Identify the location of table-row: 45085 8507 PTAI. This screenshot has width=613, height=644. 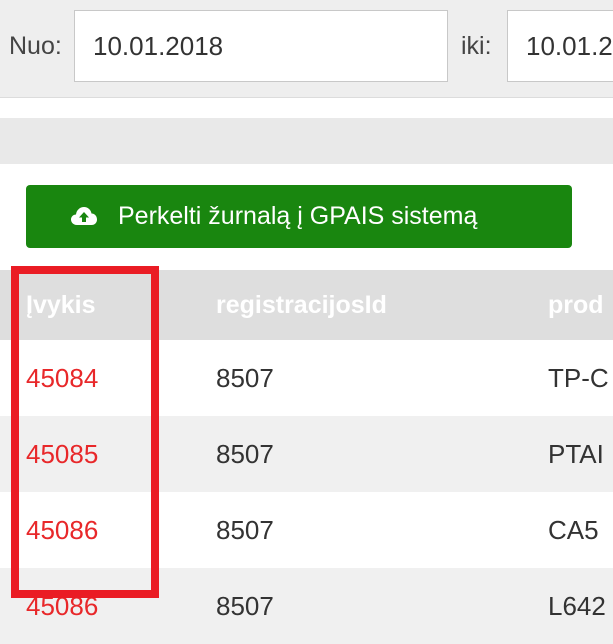
(306, 454).